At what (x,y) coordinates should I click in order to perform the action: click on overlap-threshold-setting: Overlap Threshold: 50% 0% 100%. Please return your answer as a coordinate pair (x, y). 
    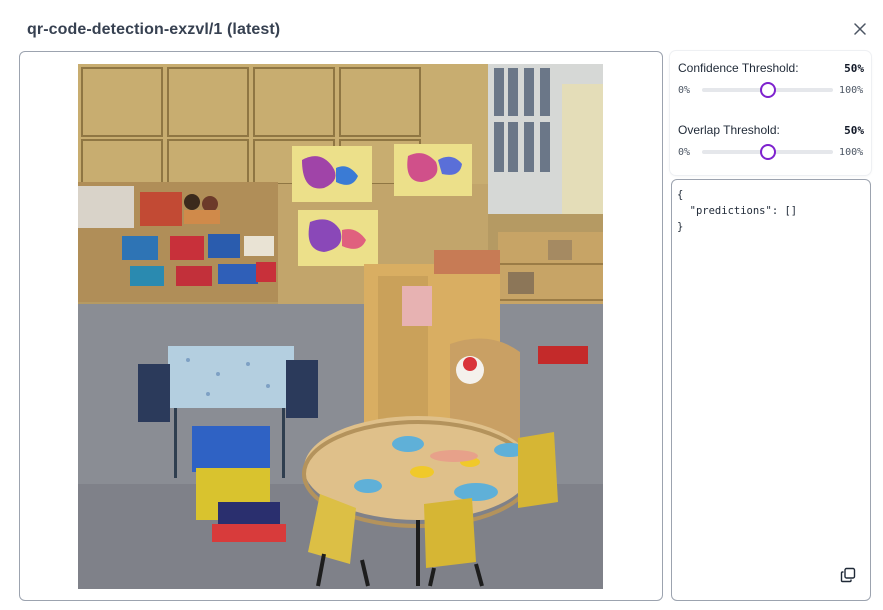
    Looking at the image, I should click on (771, 141).